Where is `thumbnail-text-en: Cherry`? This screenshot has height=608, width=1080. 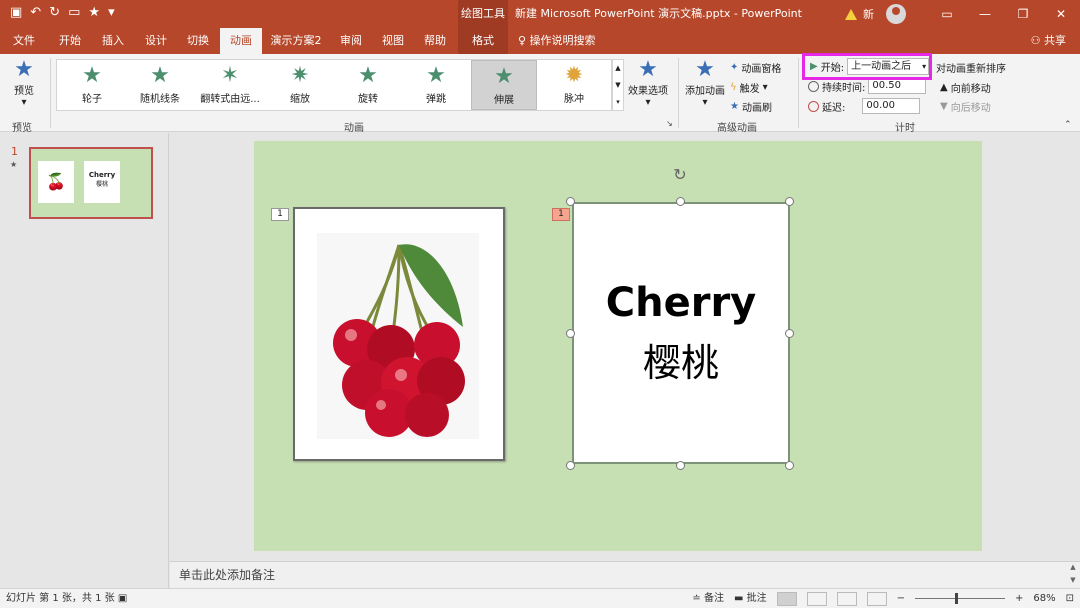 thumbnail-text-en: Cherry is located at coordinates (102, 175).